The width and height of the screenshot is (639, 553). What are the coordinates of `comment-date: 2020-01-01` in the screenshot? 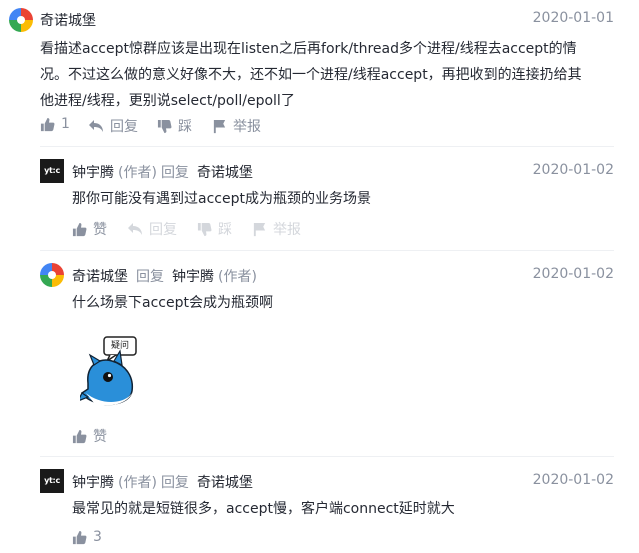 It's located at (573, 18).